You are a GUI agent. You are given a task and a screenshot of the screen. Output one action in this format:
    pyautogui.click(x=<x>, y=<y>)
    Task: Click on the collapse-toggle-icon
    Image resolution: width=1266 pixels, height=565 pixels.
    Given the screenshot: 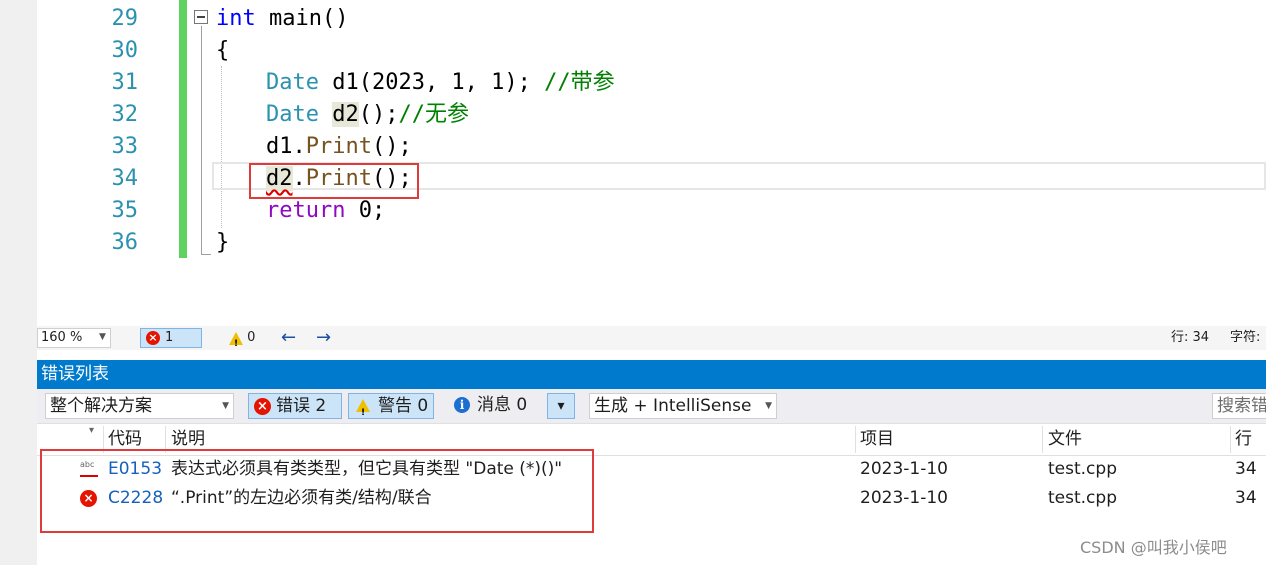 What is the action you would take?
    pyautogui.click(x=201, y=17)
    